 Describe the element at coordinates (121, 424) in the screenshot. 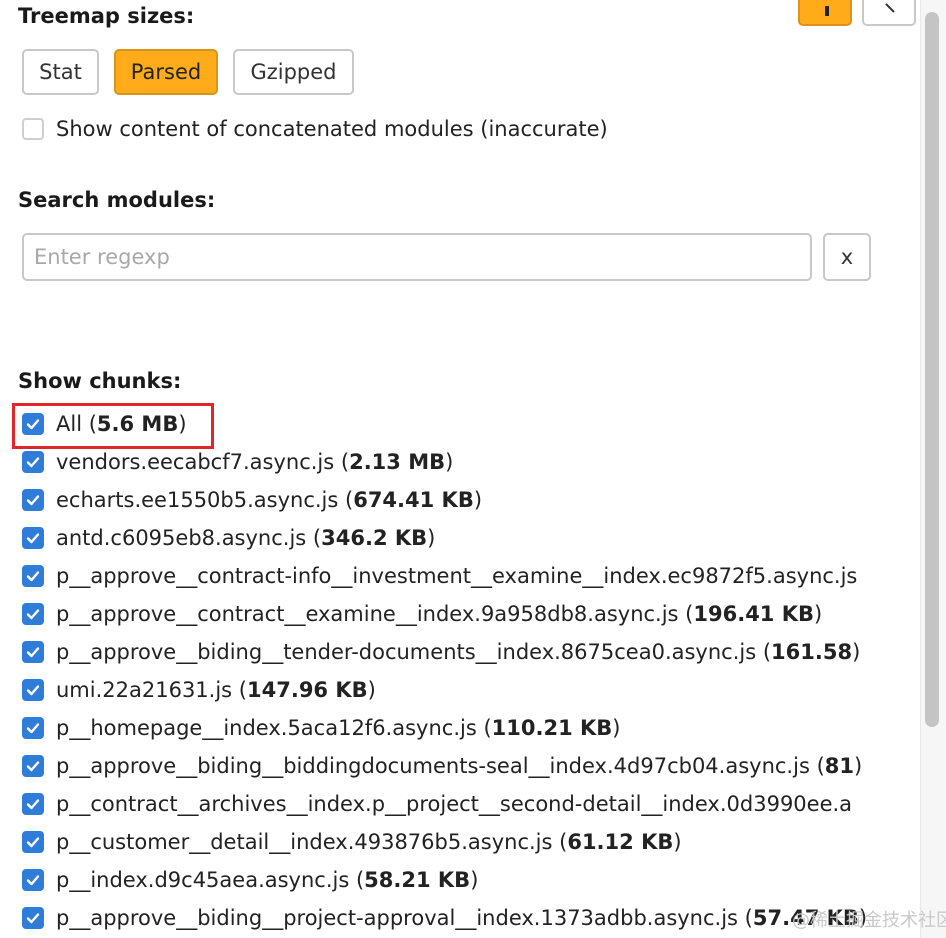

I see `chunk-all-label: All (5.6 MB)` at that location.